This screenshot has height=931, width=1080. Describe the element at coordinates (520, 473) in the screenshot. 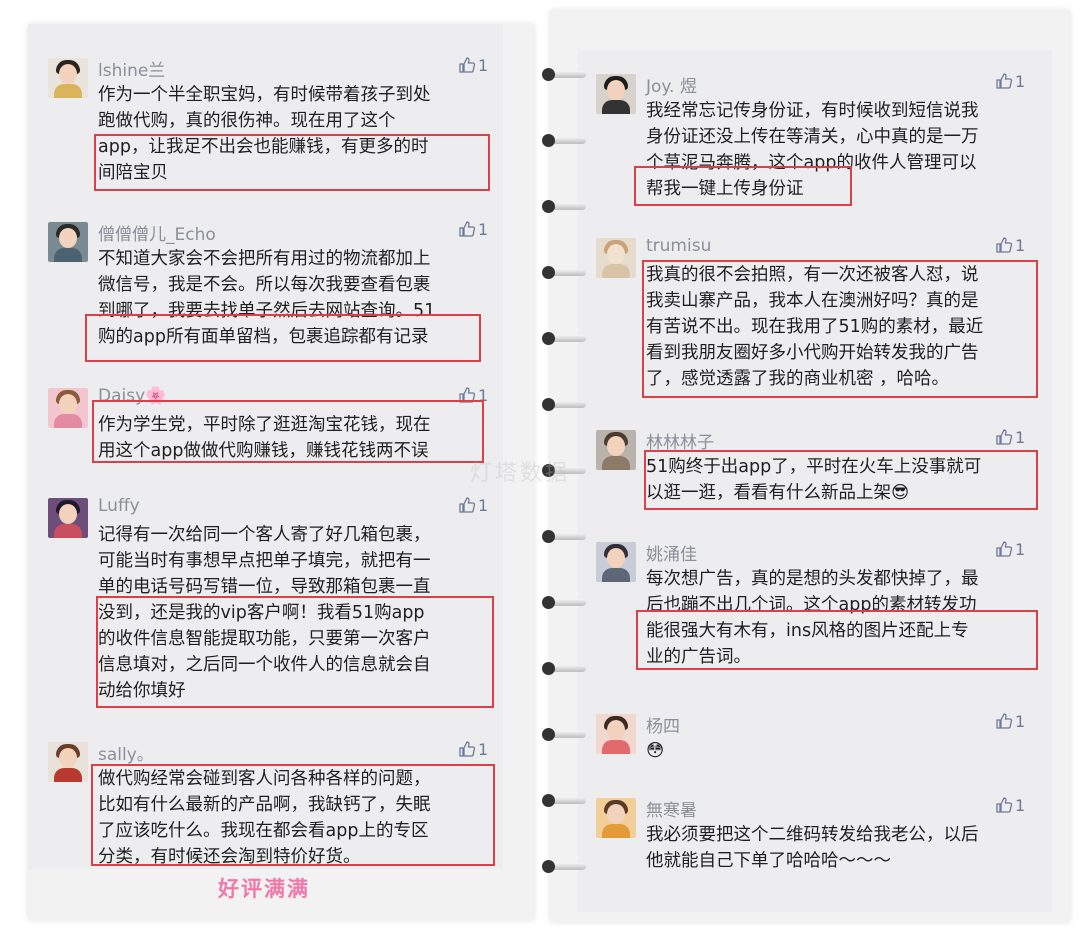

I see `watermark: 灯塔数据` at that location.